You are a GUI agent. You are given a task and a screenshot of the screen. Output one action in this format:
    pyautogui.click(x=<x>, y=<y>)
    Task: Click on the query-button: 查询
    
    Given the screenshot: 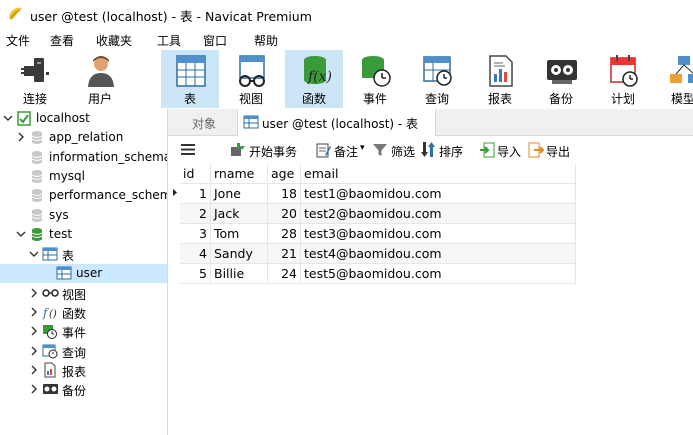 What is the action you would take?
    pyautogui.click(x=437, y=79)
    